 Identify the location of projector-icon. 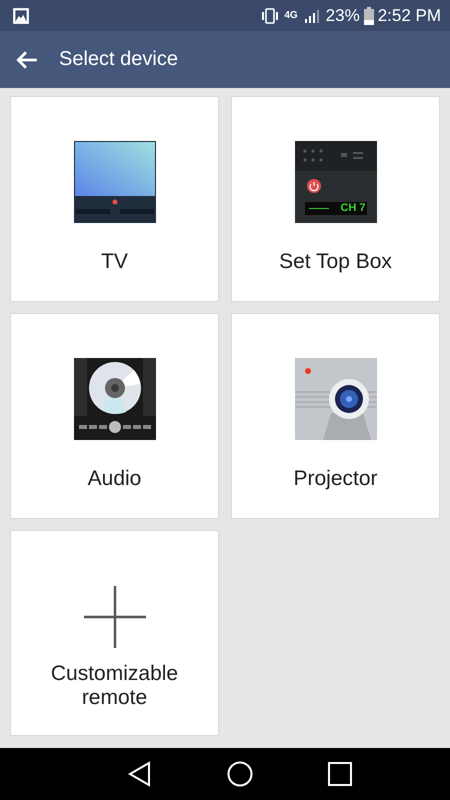
(335, 399).